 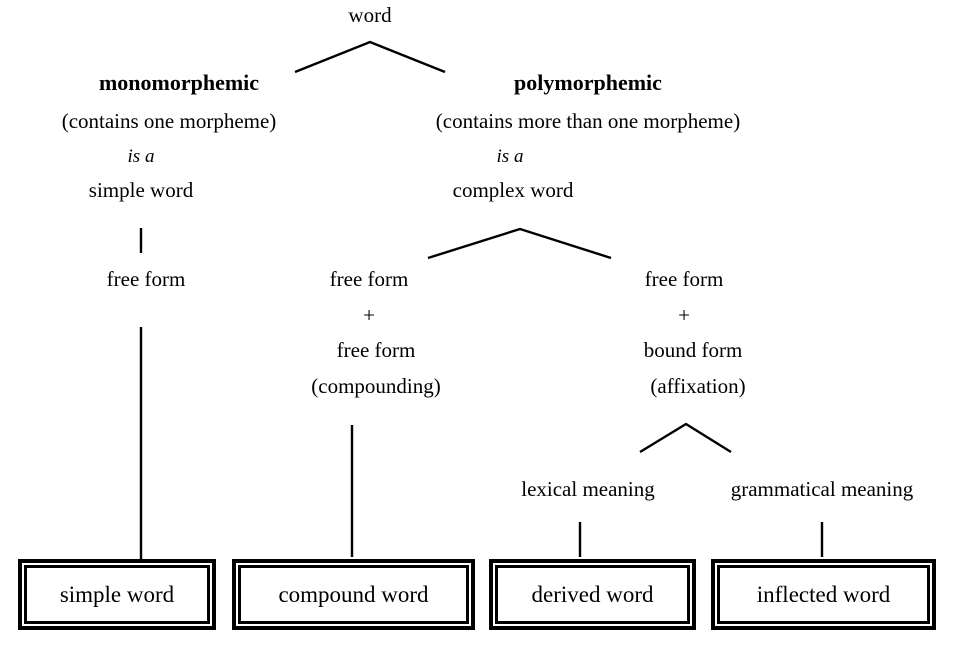 I want to click on terminal-box-compound-word: compound word, so click(x=353, y=594).